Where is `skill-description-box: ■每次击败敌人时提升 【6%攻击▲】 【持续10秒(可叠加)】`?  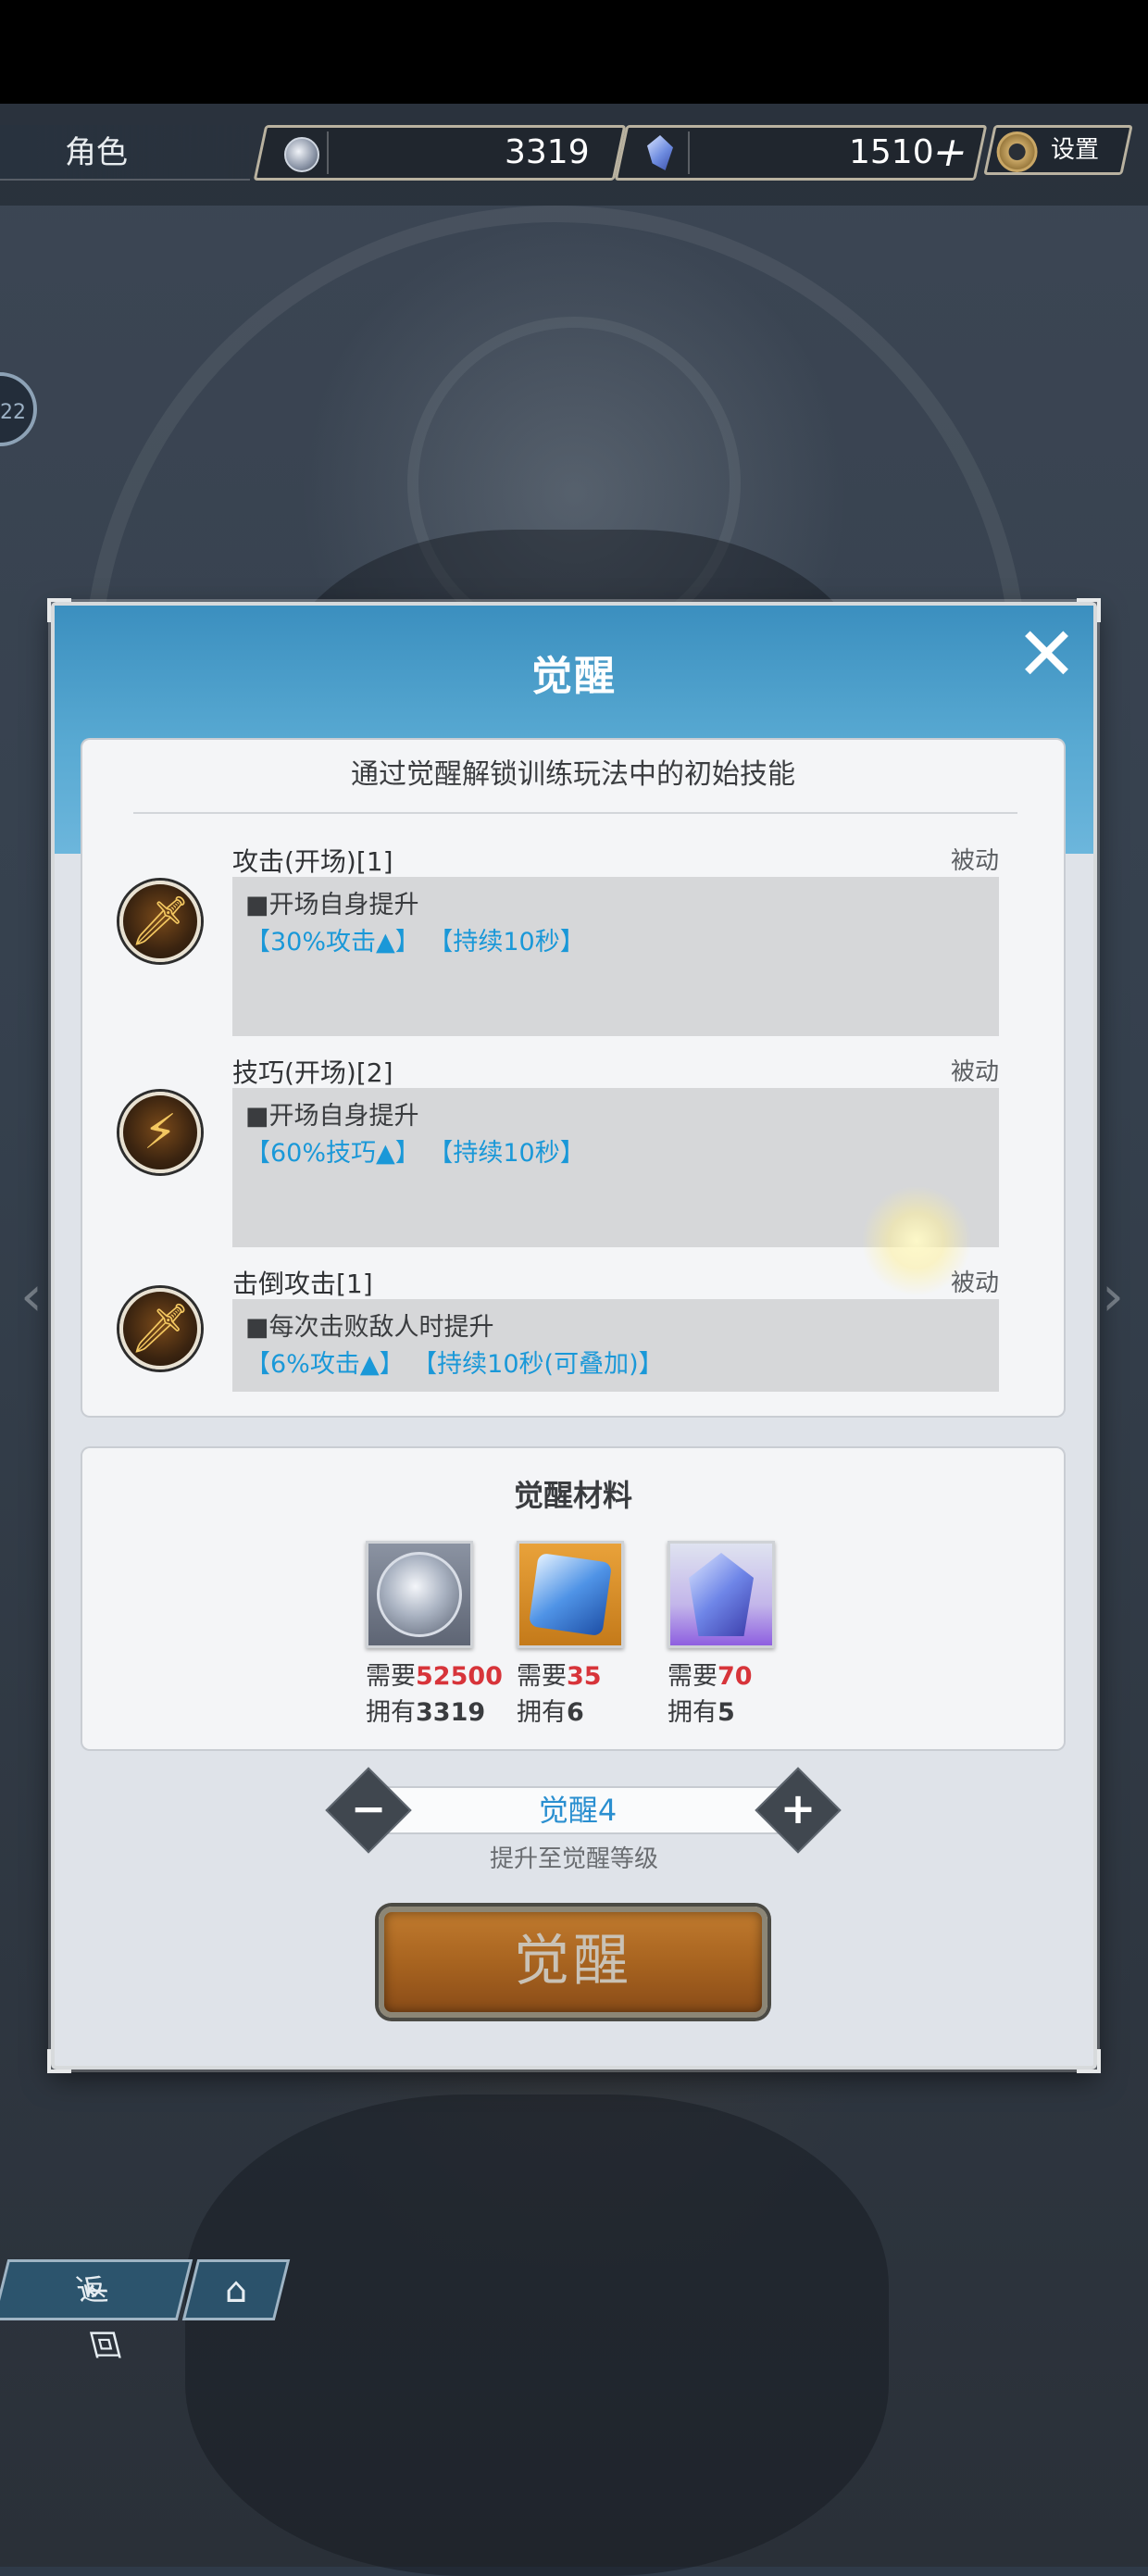 skill-description-box: ■每次击败敌人时提升 【6%攻击▲】 【持续10秒(可叠加)】 is located at coordinates (615, 1346).